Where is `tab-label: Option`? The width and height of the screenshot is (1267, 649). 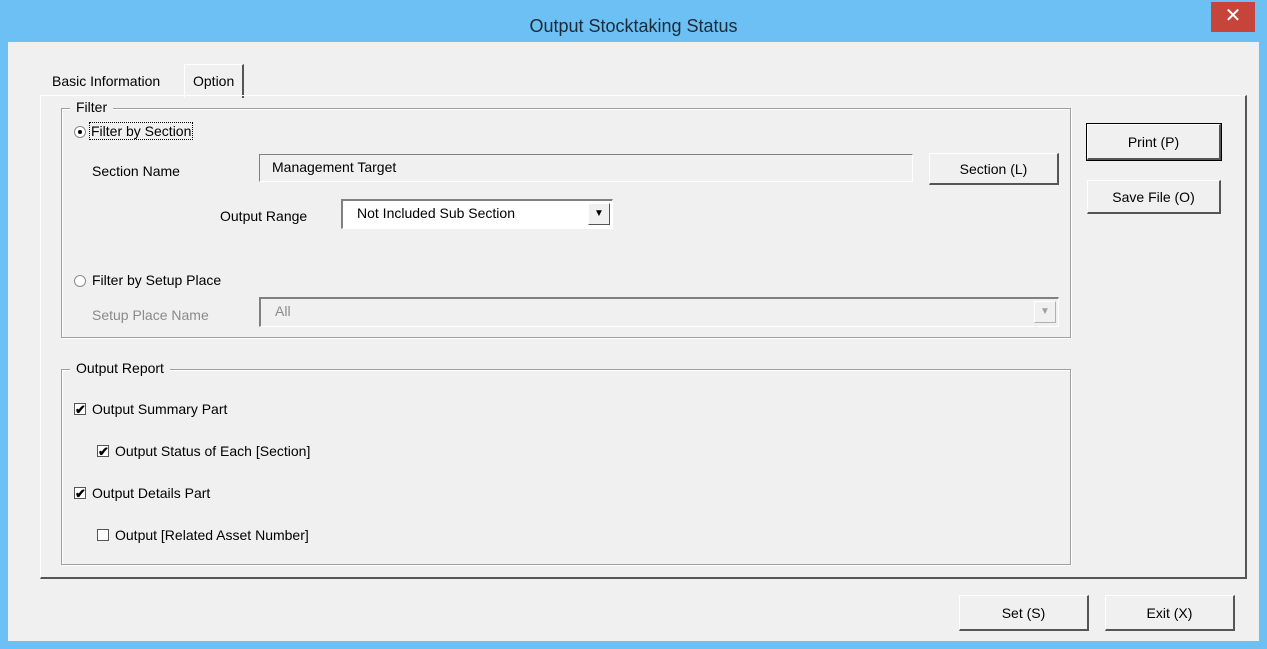 tab-label: Option is located at coordinates (214, 81).